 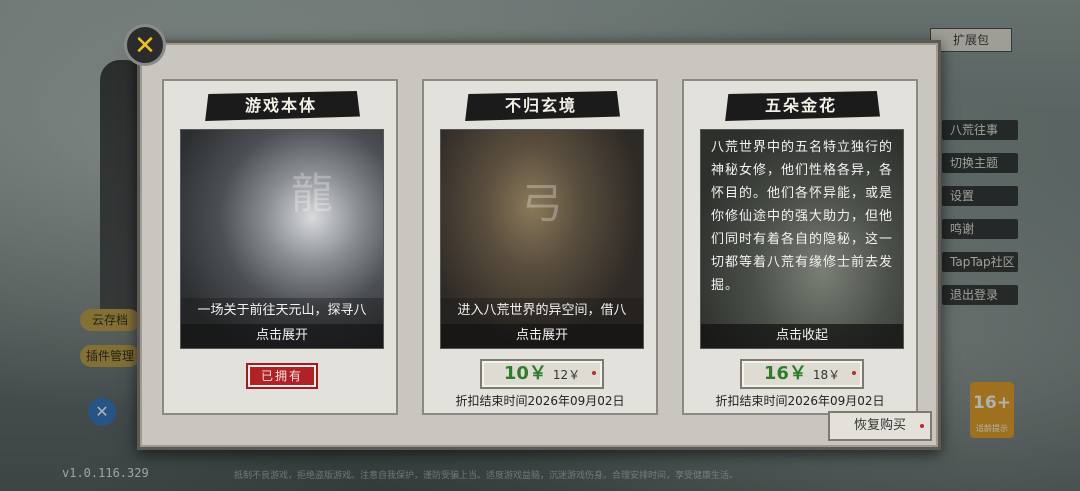 I want to click on discount-price: 10￥, so click(x=525, y=373).